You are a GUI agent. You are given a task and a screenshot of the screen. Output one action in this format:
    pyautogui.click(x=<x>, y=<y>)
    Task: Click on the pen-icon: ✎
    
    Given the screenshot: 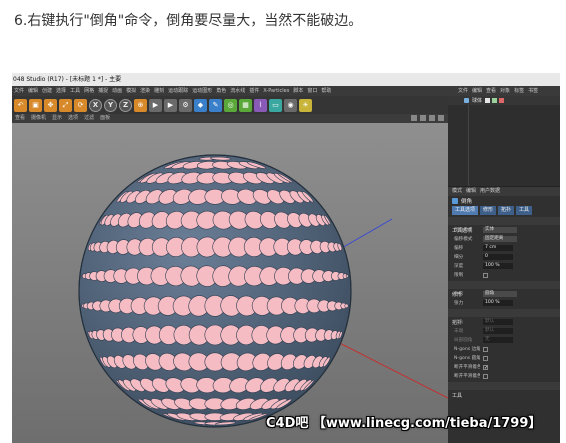 What is the action you would take?
    pyautogui.click(x=215, y=105)
    